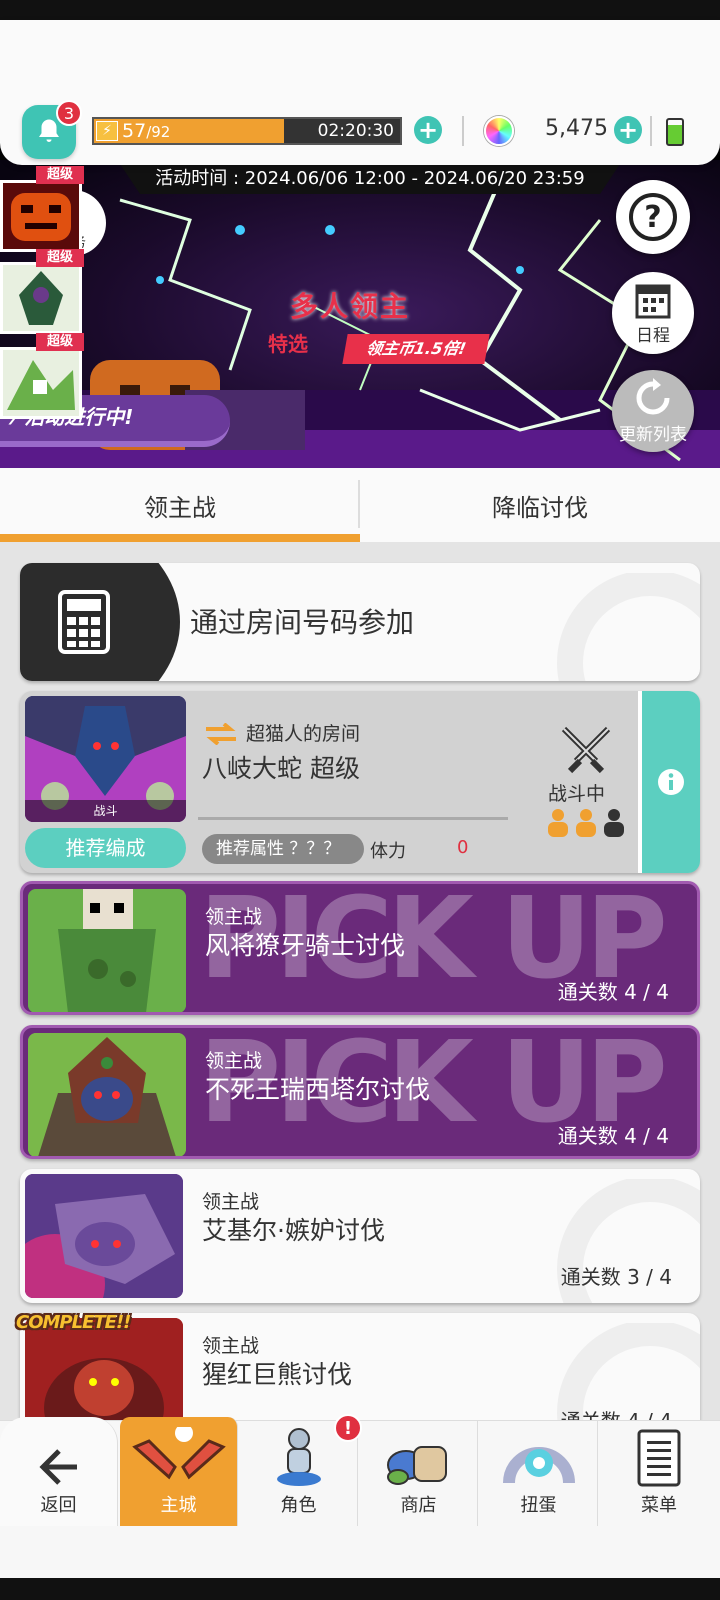  I want to click on notification-badge: 3, so click(69, 113).